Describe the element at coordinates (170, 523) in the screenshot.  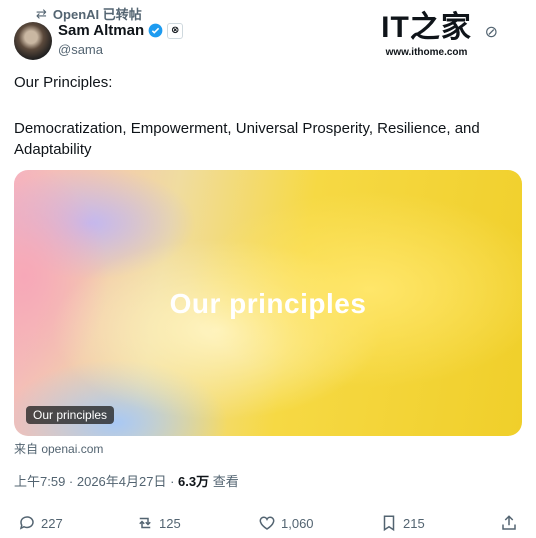
I see `repost-count: 125` at that location.